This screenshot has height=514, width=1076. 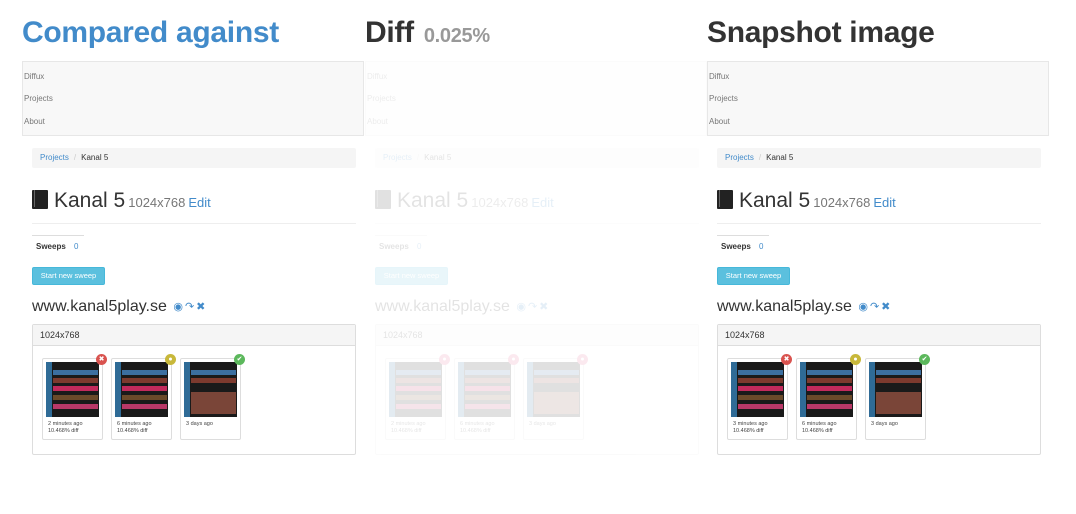 I want to click on diff-percent: 0.025%, so click(x=456, y=36).